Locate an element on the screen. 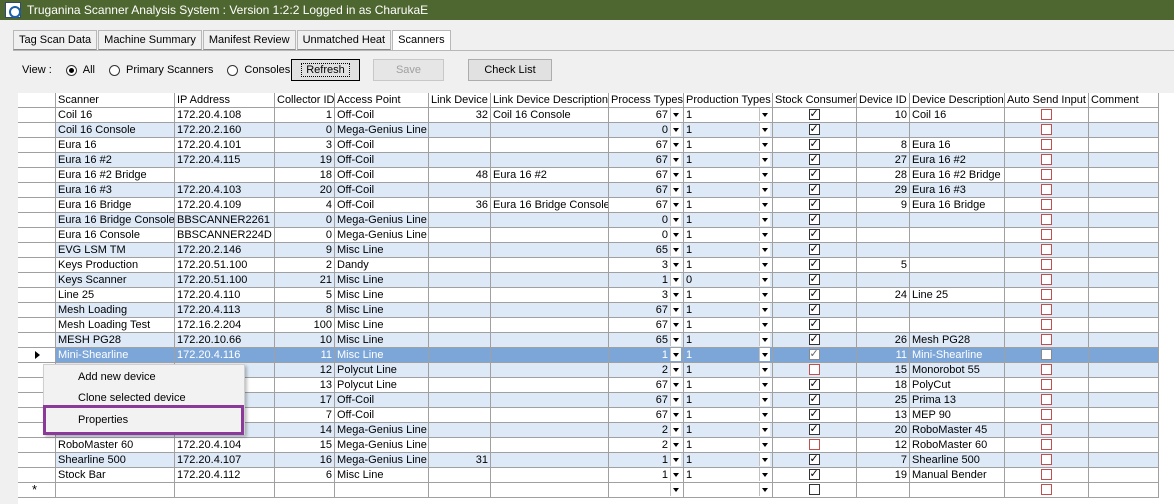  device-id-cell: 20 is located at coordinates (883, 430).